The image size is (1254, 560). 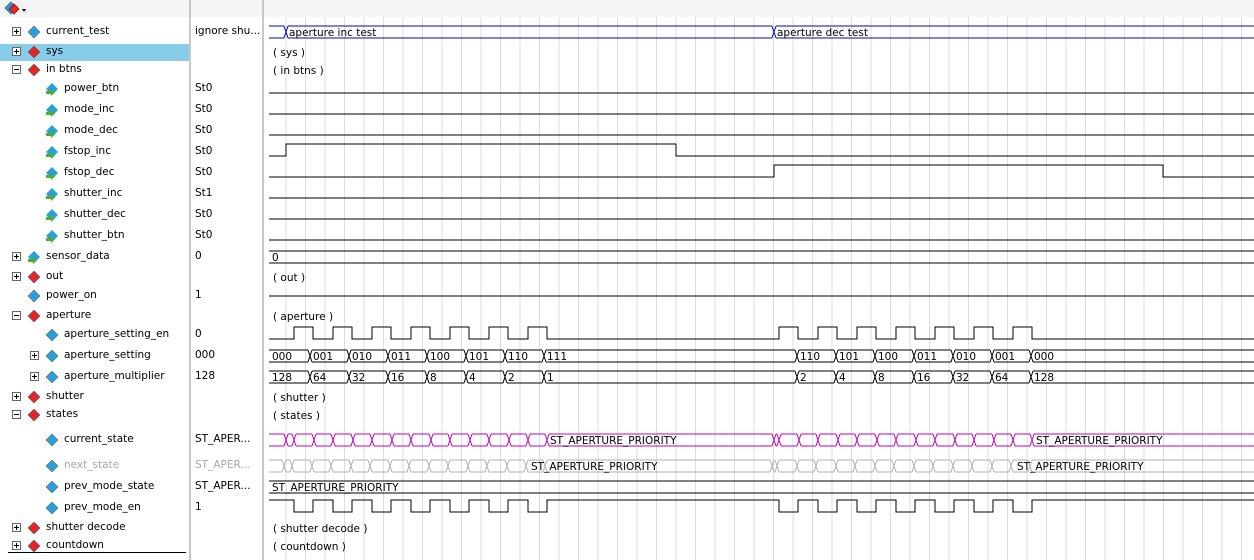 What do you see at coordinates (95, 296) in the screenshot?
I see `signal-row: power_on` at bounding box center [95, 296].